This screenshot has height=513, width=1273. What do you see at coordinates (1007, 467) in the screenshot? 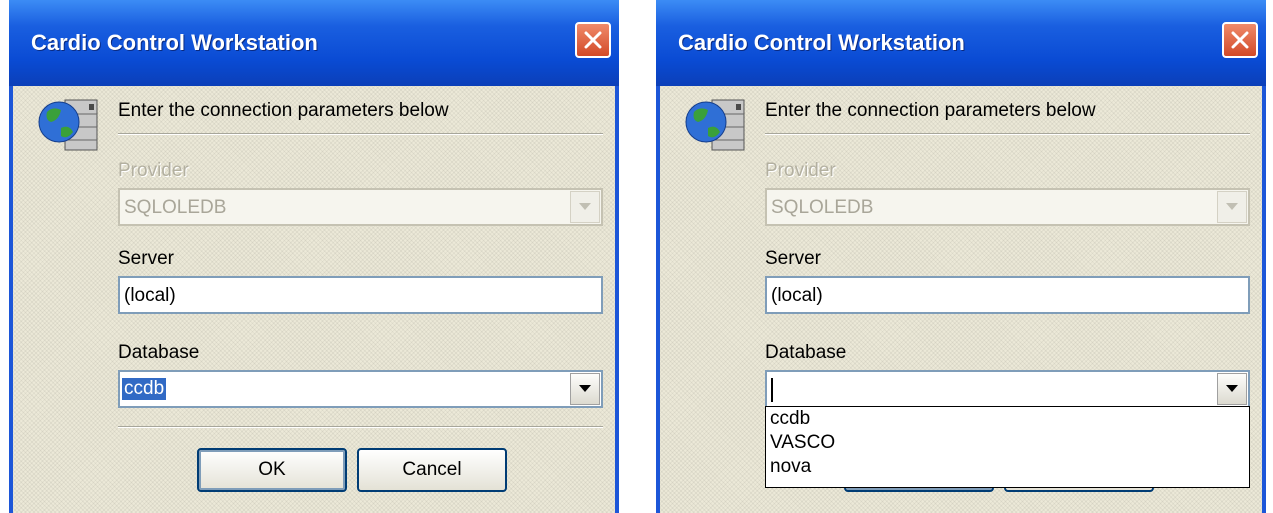
I see `dropdown-option-nova: nova` at bounding box center [1007, 467].